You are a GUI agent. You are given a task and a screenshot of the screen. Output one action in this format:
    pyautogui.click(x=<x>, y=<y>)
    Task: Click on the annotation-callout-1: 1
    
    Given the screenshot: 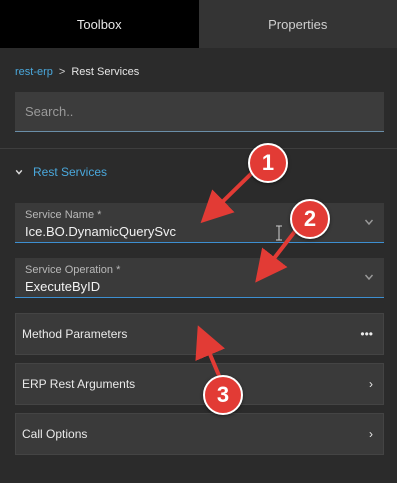 What is the action you would take?
    pyautogui.click(x=268, y=163)
    